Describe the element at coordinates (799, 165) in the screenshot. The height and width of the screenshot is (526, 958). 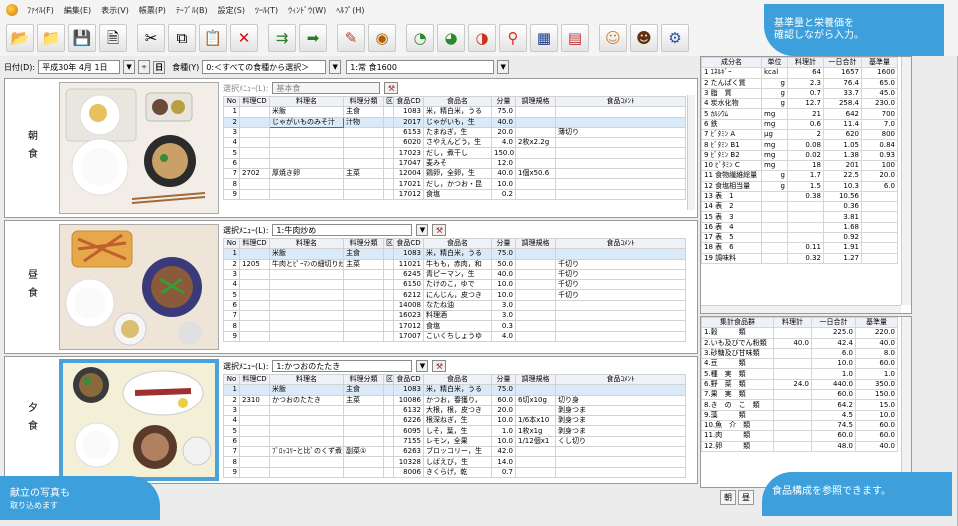
I see `table-row: 10 ﾋﾞﾀﾐﾝ Cmg 18 201 100` at that location.